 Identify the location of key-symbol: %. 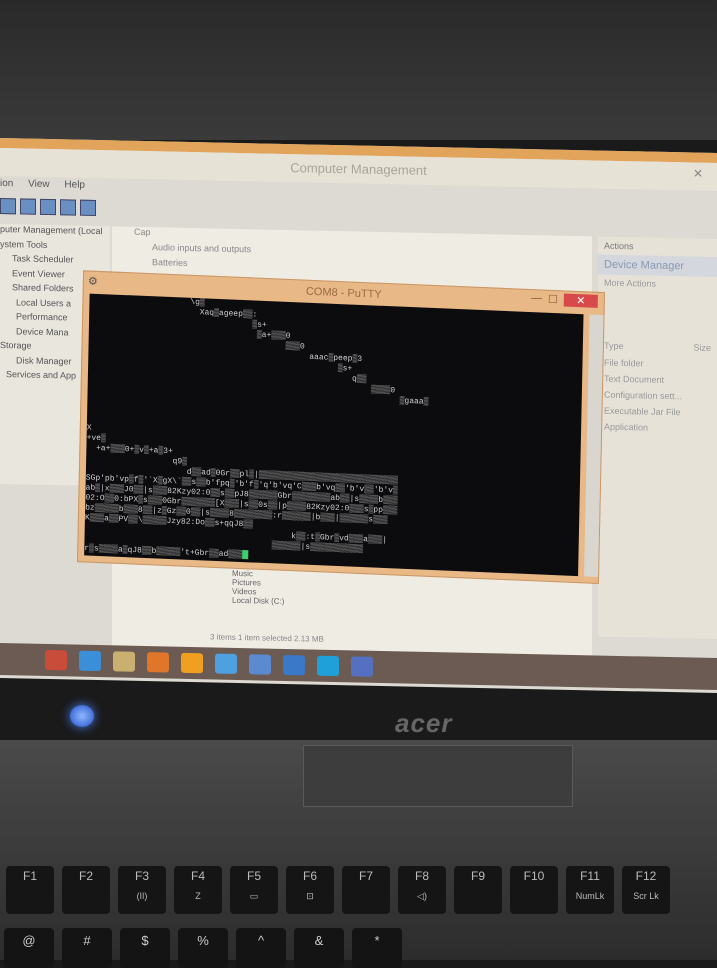
(203, 948).